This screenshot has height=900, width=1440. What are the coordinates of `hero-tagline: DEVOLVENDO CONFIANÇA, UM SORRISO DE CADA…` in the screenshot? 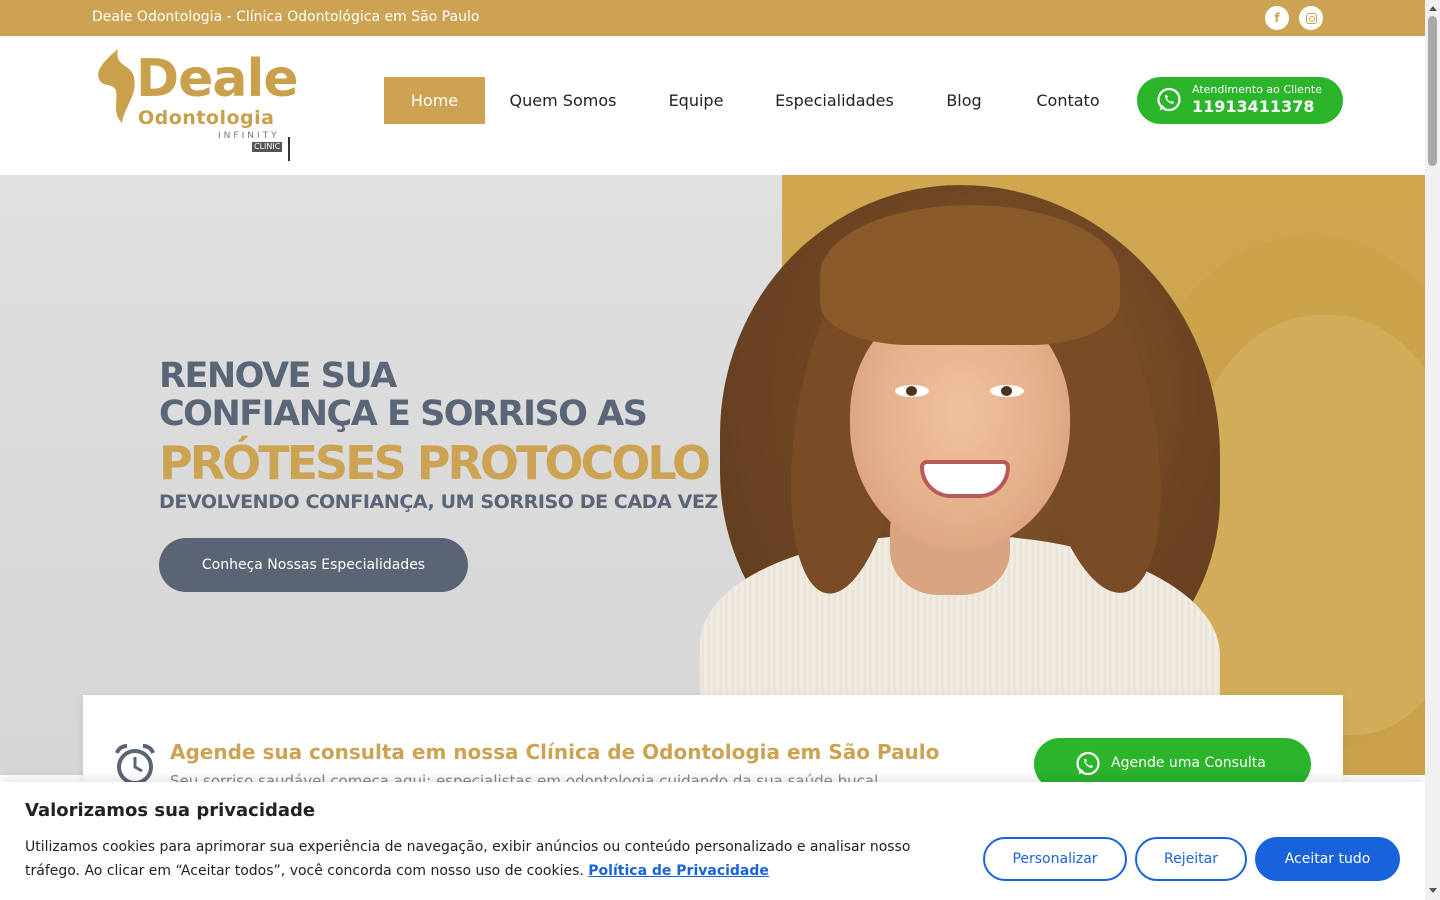 It's located at (438, 502).